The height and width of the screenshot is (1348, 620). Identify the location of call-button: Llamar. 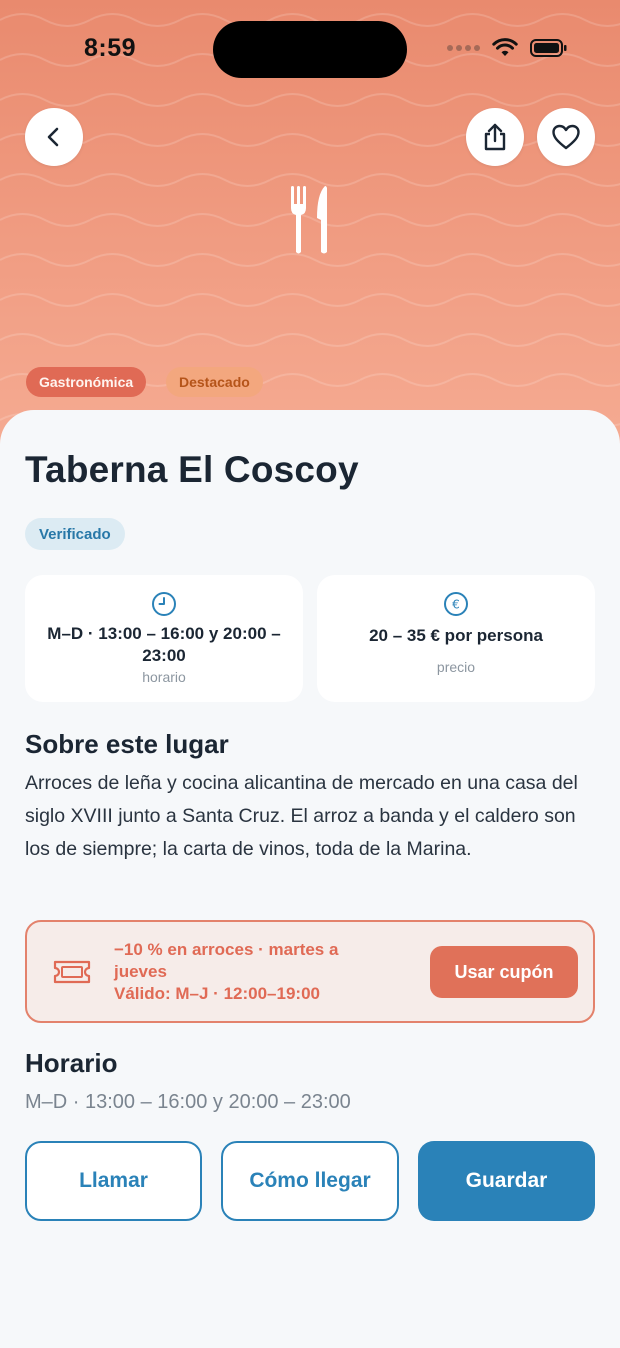
(113, 1181).